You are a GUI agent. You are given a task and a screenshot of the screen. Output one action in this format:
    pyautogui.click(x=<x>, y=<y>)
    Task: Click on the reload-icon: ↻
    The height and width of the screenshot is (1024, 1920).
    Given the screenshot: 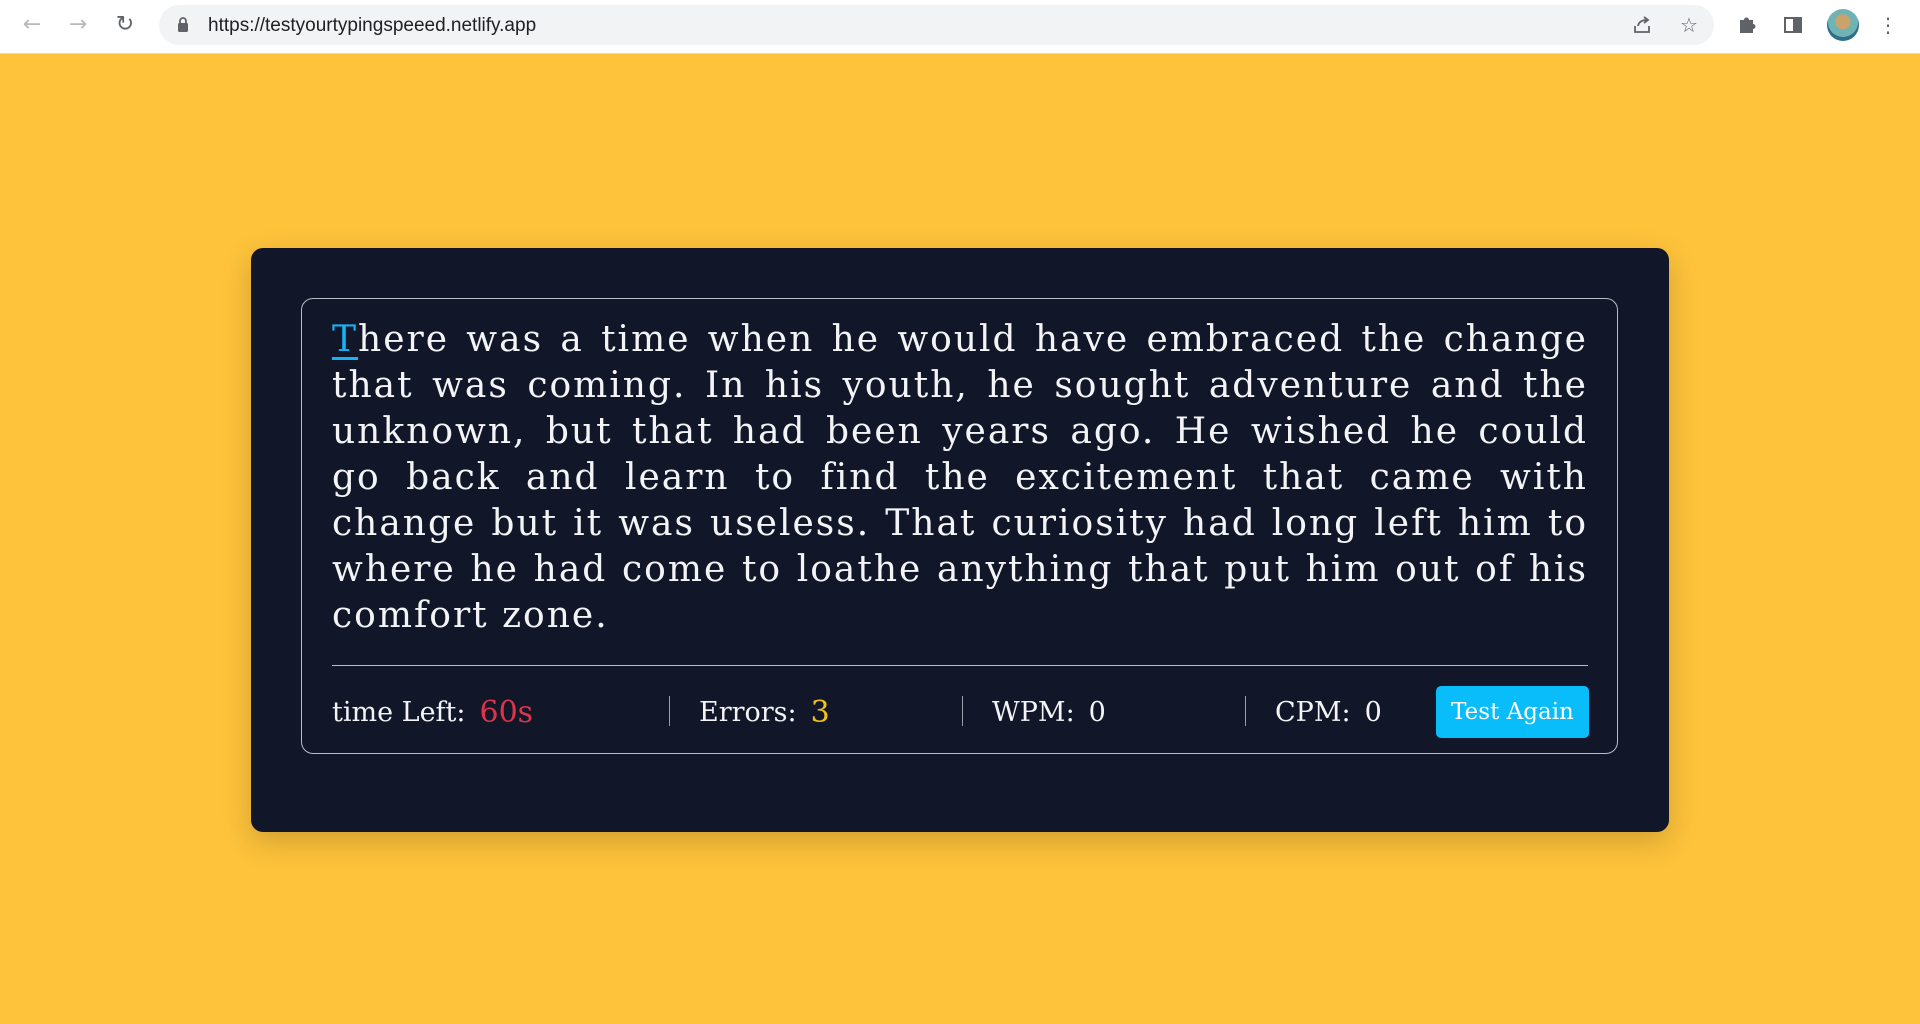 What is the action you would take?
    pyautogui.click(x=125, y=24)
    